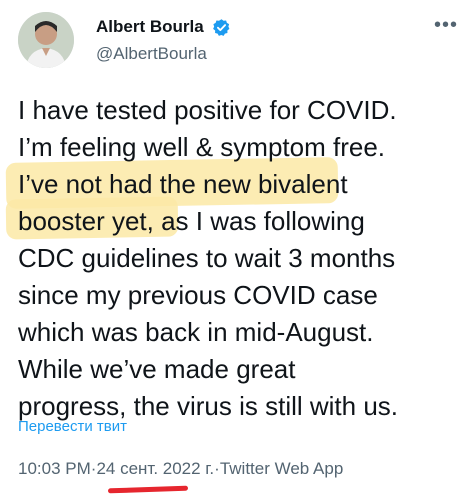 Image resolution: width=476 pixels, height=500 pixels. I want to click on verified-badge-icon, so click(221, 27).